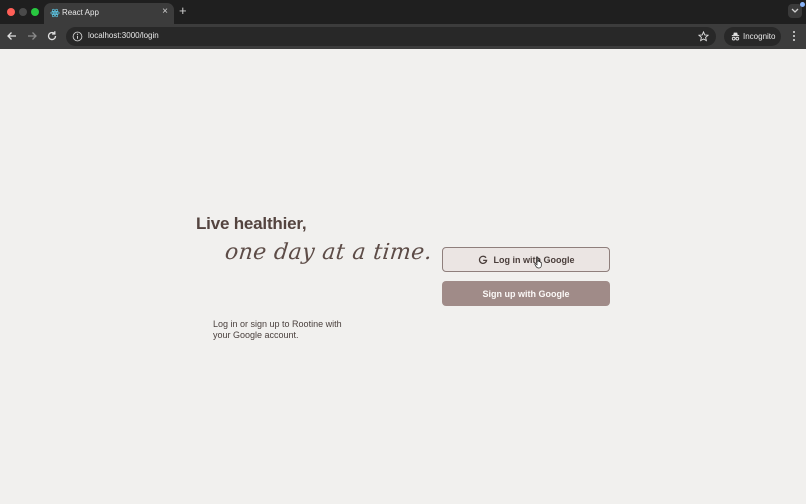 This screenshot has height=504, width=806. I want to click on headline: Live healthier,, so click(251, 223).